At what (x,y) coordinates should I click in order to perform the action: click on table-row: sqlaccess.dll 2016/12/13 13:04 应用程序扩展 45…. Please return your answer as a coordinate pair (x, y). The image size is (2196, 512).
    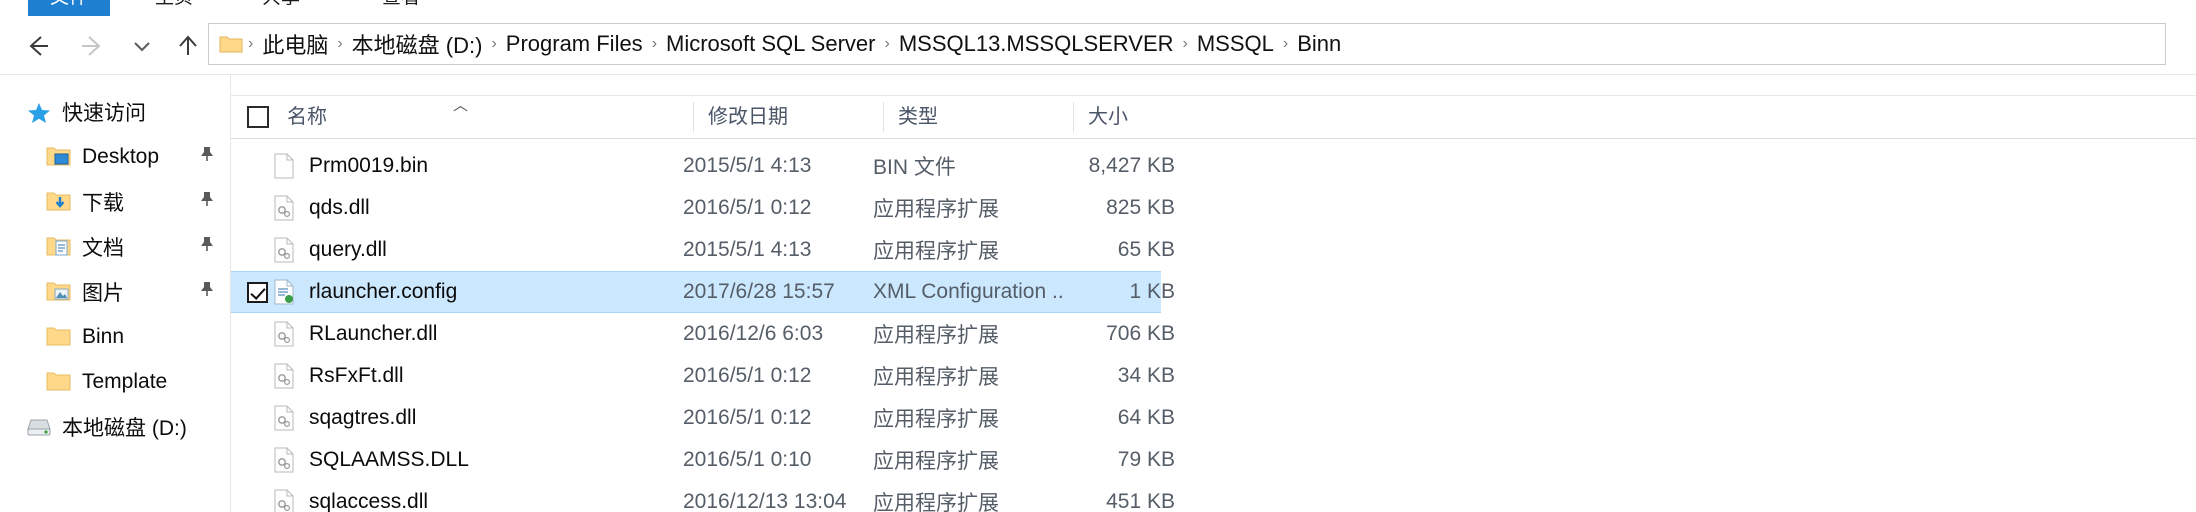
    Looking at the image, I should click on (1031, 496).